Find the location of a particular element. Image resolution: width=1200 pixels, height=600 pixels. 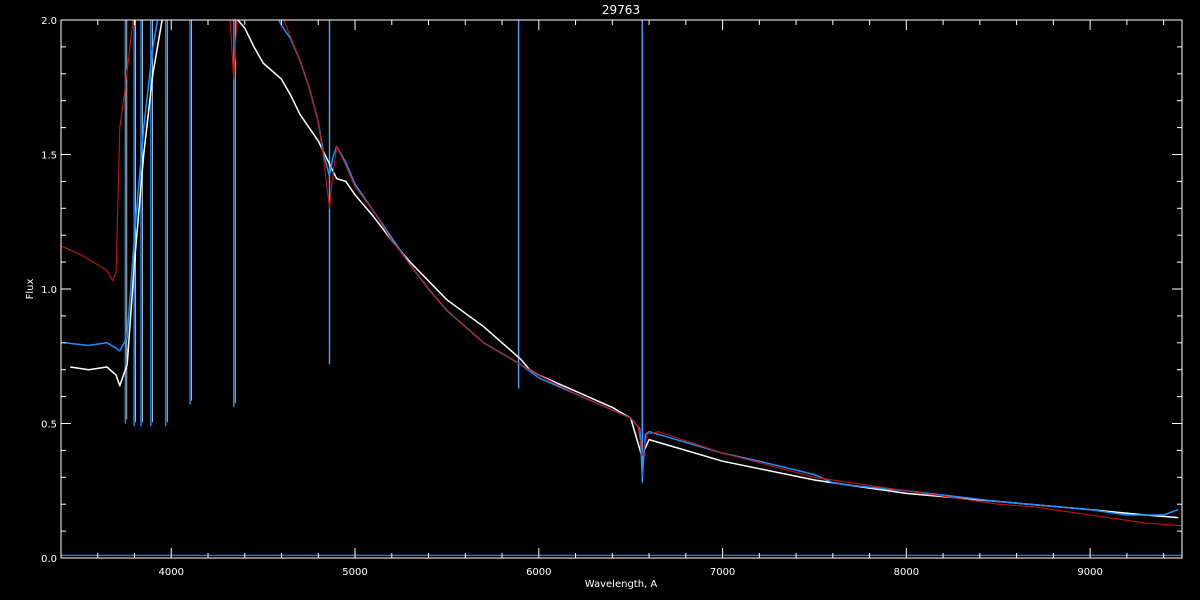

x-tick-label: 8000 is located at coordinates (906, 572).